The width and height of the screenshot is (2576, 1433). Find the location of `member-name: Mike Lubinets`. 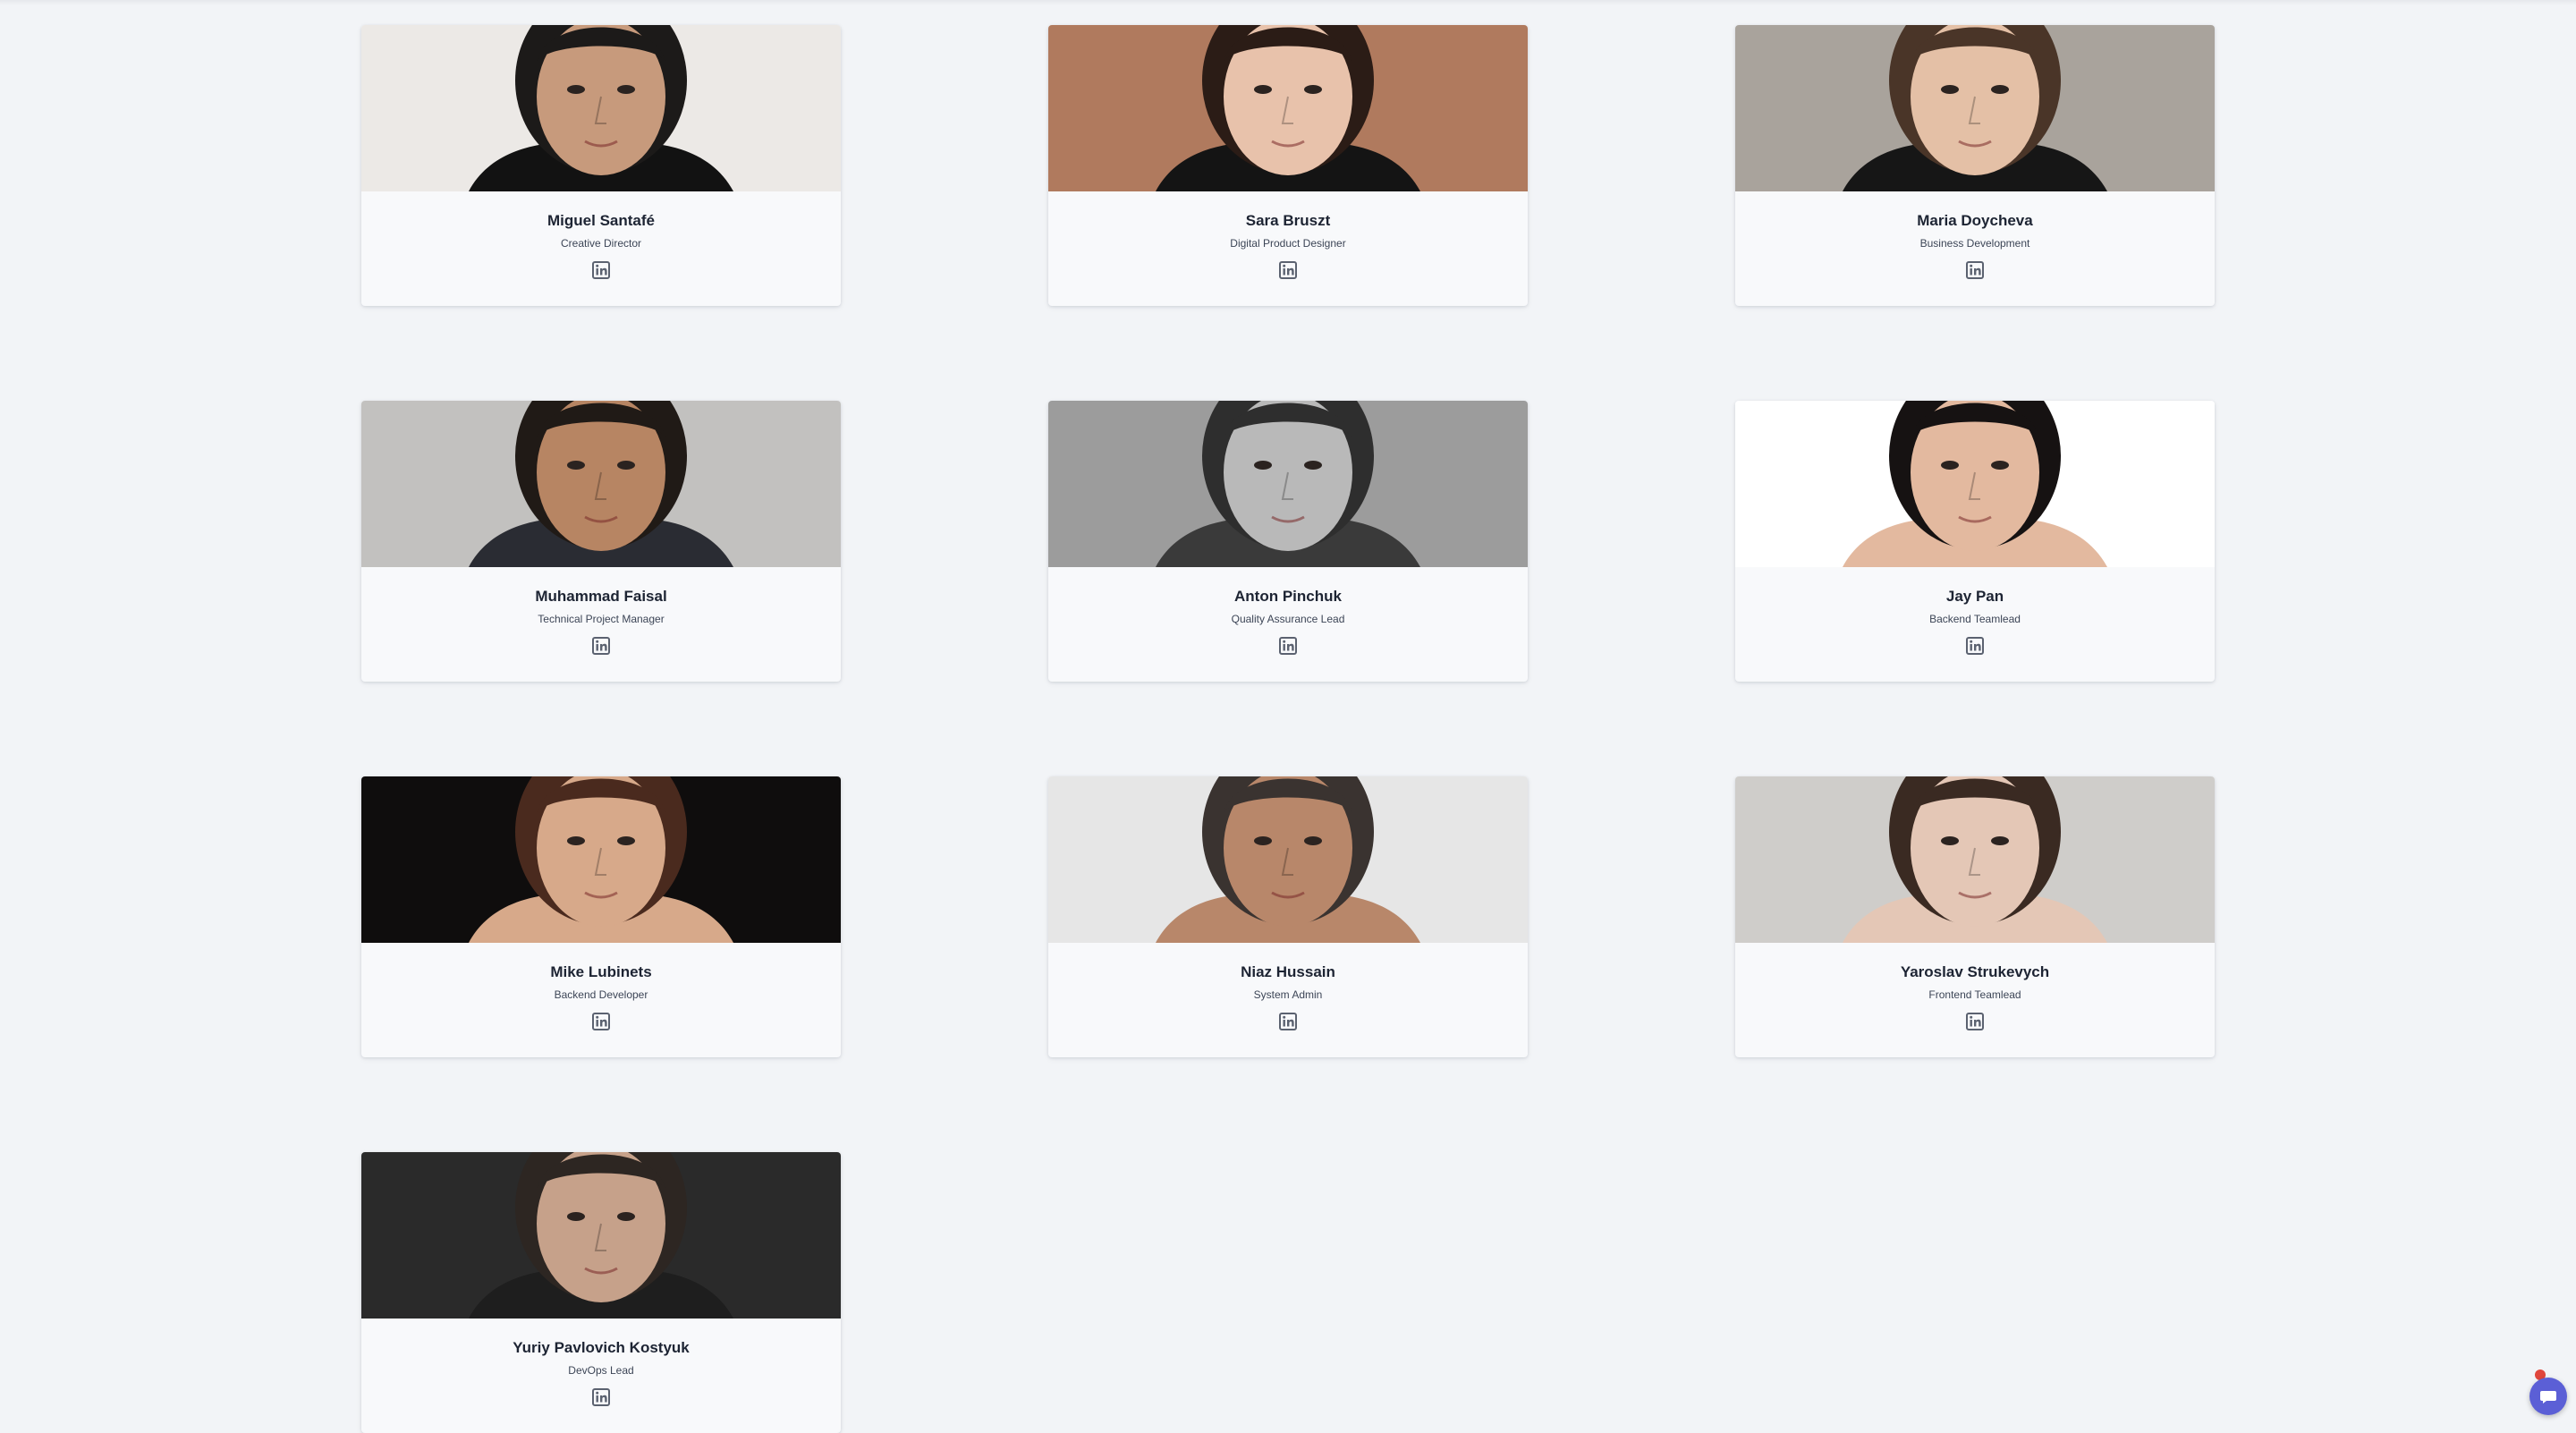

member-name: Mike Lubinets is located at coordinates (601, 971).